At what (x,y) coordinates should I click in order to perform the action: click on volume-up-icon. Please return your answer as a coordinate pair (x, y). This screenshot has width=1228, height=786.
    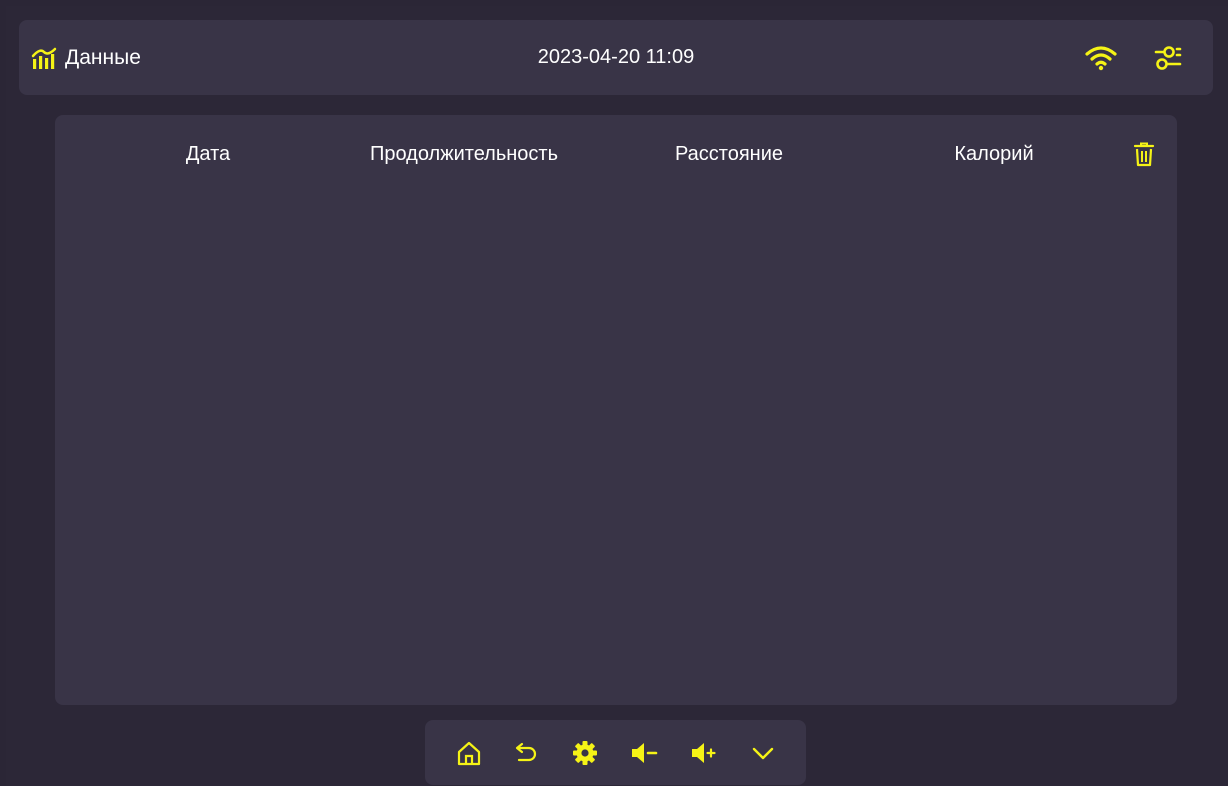
    Looking at the image, I should click on (704, 753).